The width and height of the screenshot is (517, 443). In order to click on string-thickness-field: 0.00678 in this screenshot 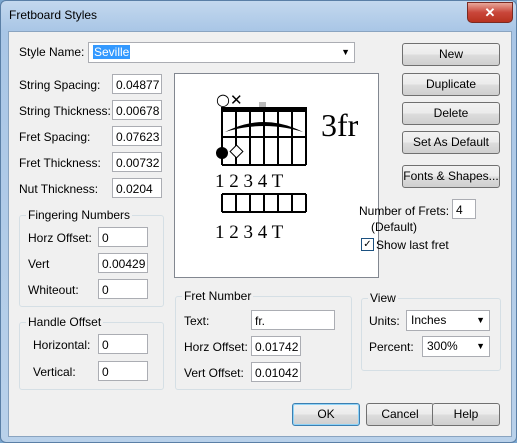, I will do `click(137, 110)`.